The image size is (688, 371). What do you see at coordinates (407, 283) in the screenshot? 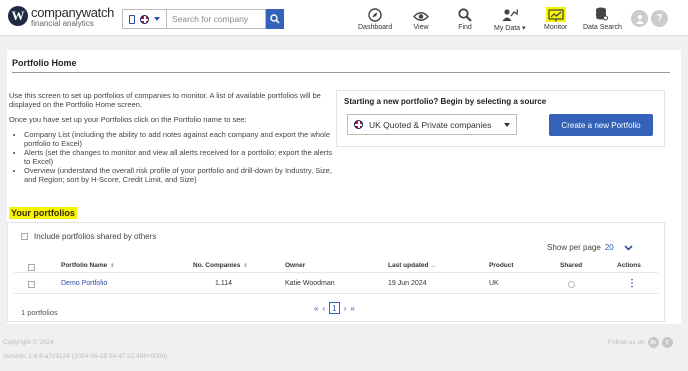
I see `portfolio-last-updated: 19 Jun 2024` at bounding box center [407, 283].